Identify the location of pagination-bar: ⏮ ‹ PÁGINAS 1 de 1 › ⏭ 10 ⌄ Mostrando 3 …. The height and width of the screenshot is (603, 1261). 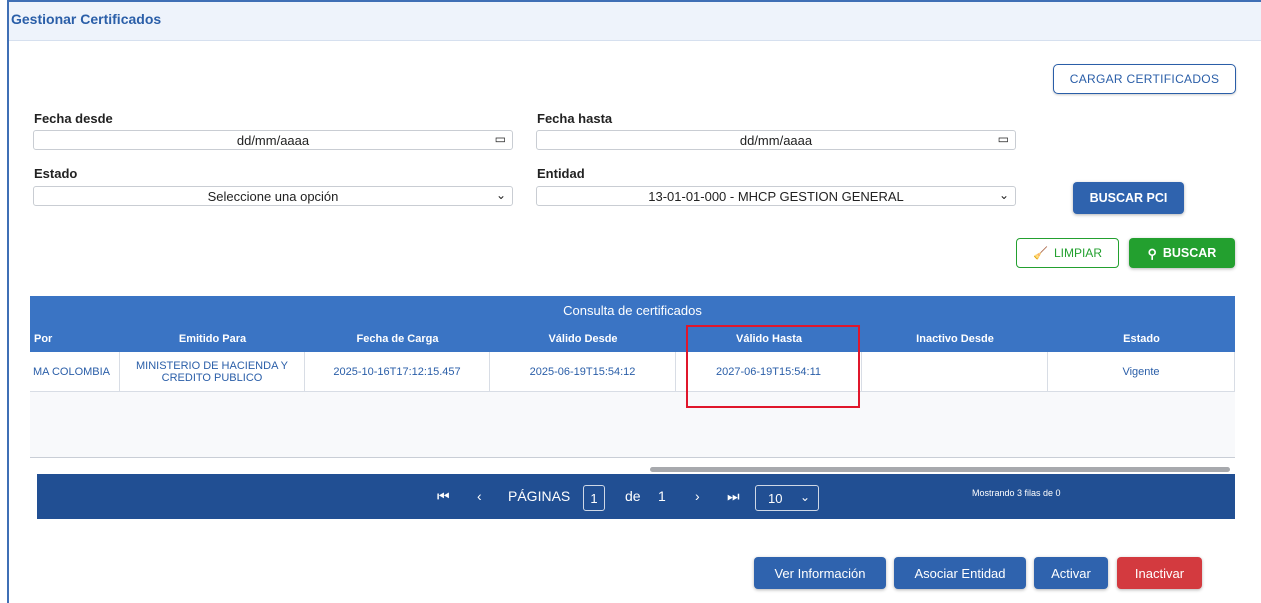
(636, 496).